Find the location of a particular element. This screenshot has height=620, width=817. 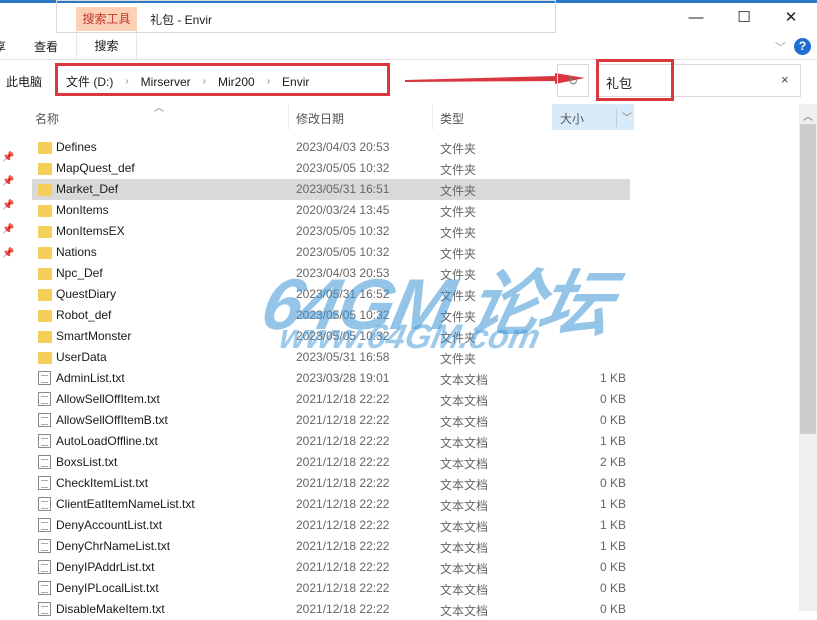

folder-row: MapQuest_def 2023/05/05 10:32 文件夹 is located at coordinates (331, 168).